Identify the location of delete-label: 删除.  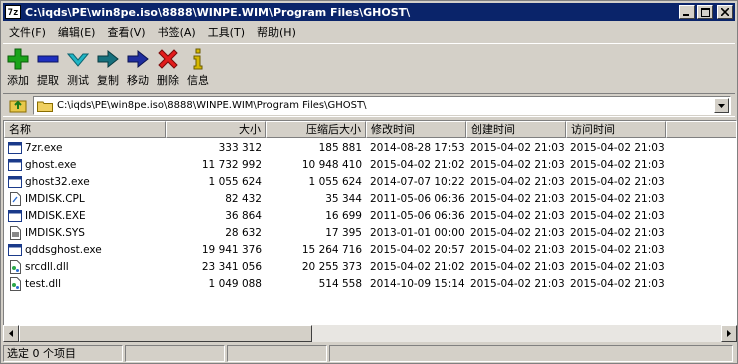
(168, 80).